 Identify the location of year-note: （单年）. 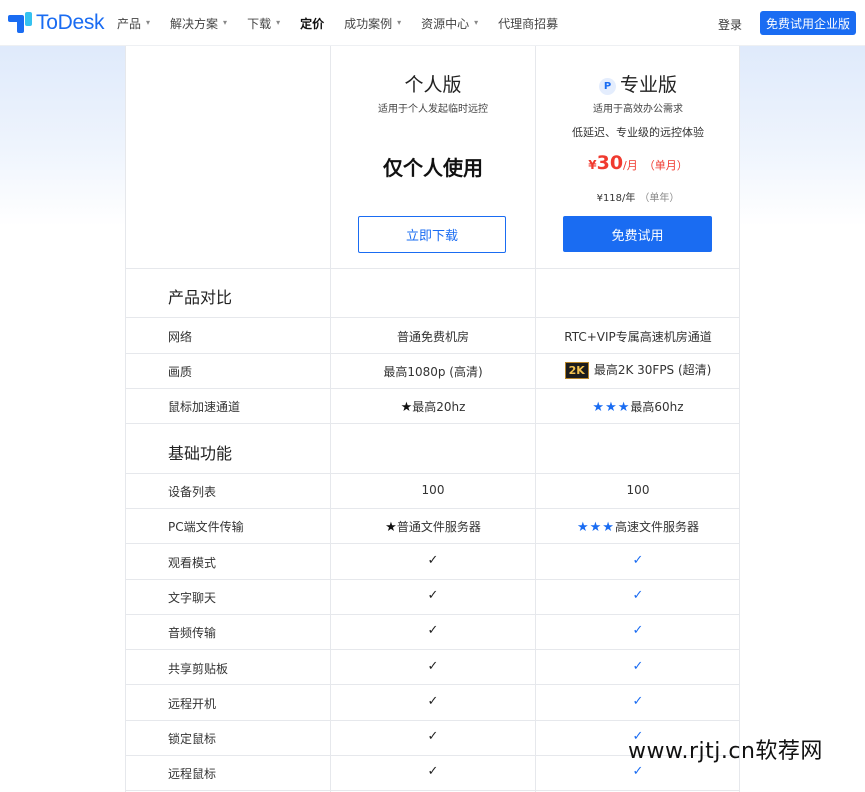
(659, 198).